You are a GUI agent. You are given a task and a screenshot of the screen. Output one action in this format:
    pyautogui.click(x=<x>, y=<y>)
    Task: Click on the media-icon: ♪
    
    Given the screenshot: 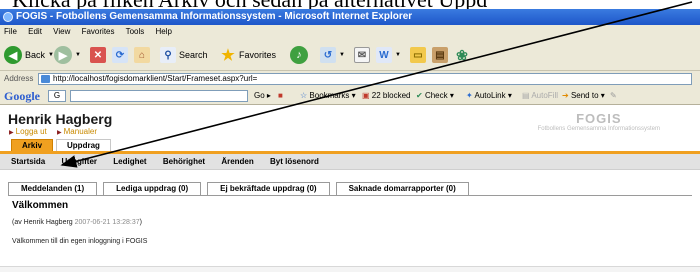 What is the action you would take?
    pyautogui.click(x=299, y=55)
    